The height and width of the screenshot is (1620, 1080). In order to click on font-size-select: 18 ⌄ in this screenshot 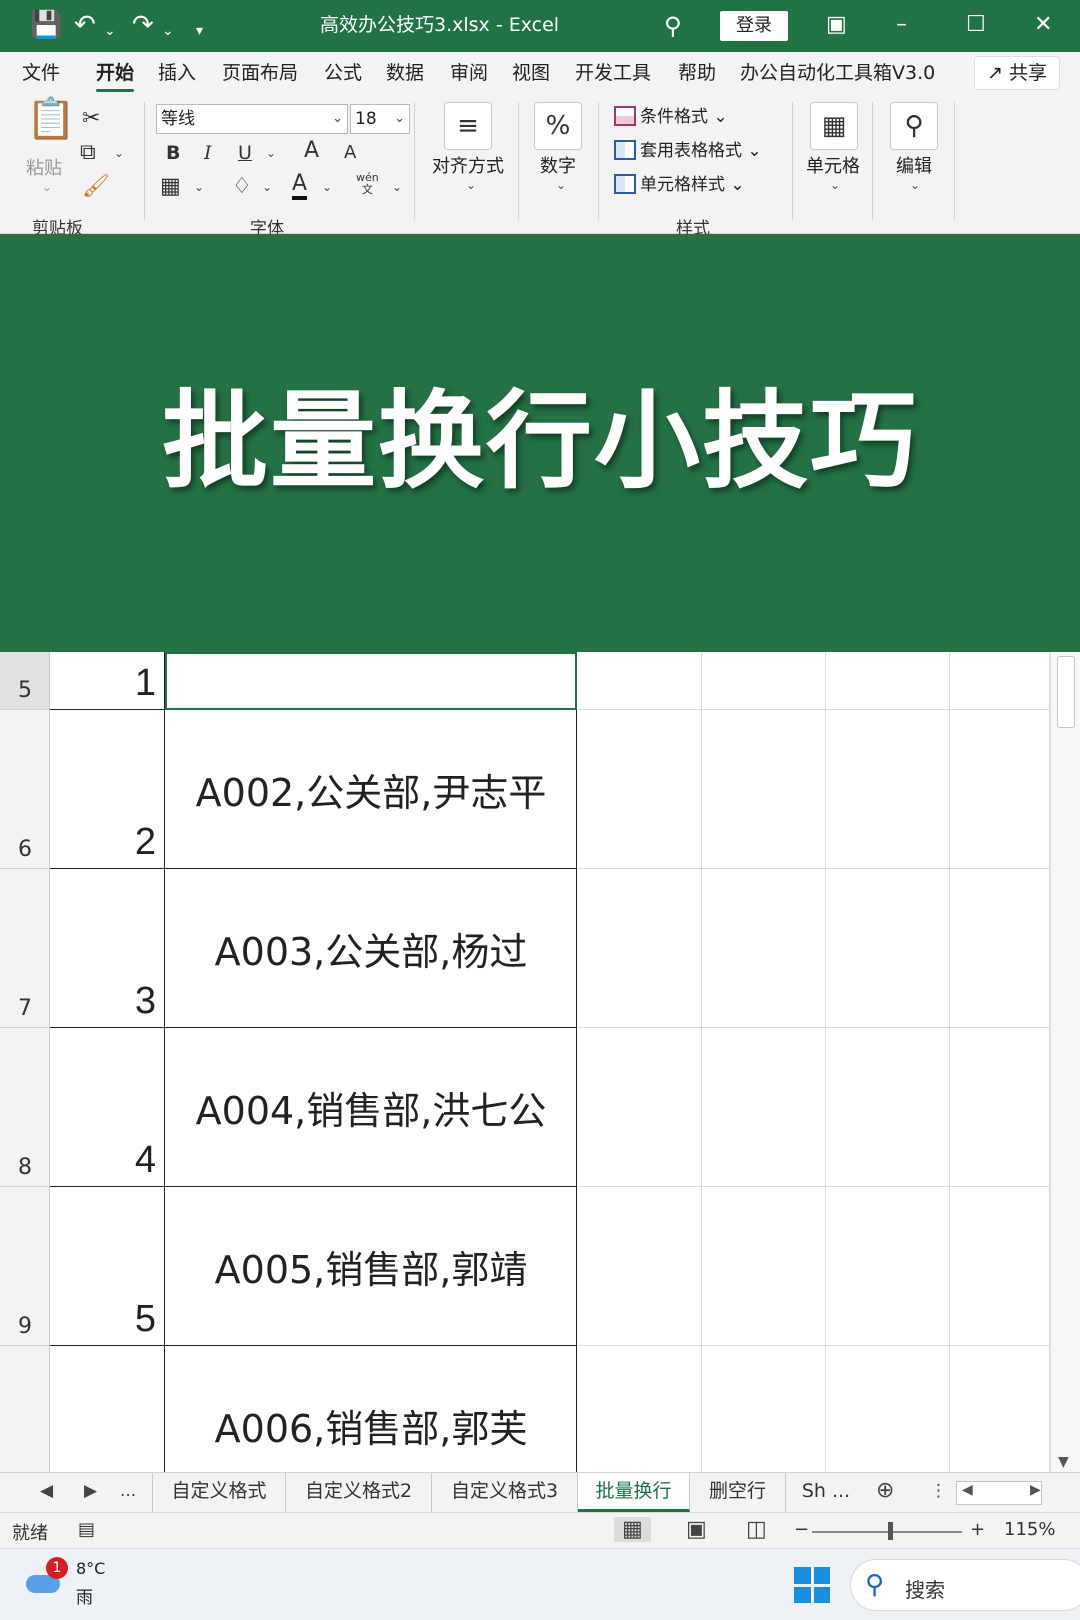, I will do `click(380, 119)`.